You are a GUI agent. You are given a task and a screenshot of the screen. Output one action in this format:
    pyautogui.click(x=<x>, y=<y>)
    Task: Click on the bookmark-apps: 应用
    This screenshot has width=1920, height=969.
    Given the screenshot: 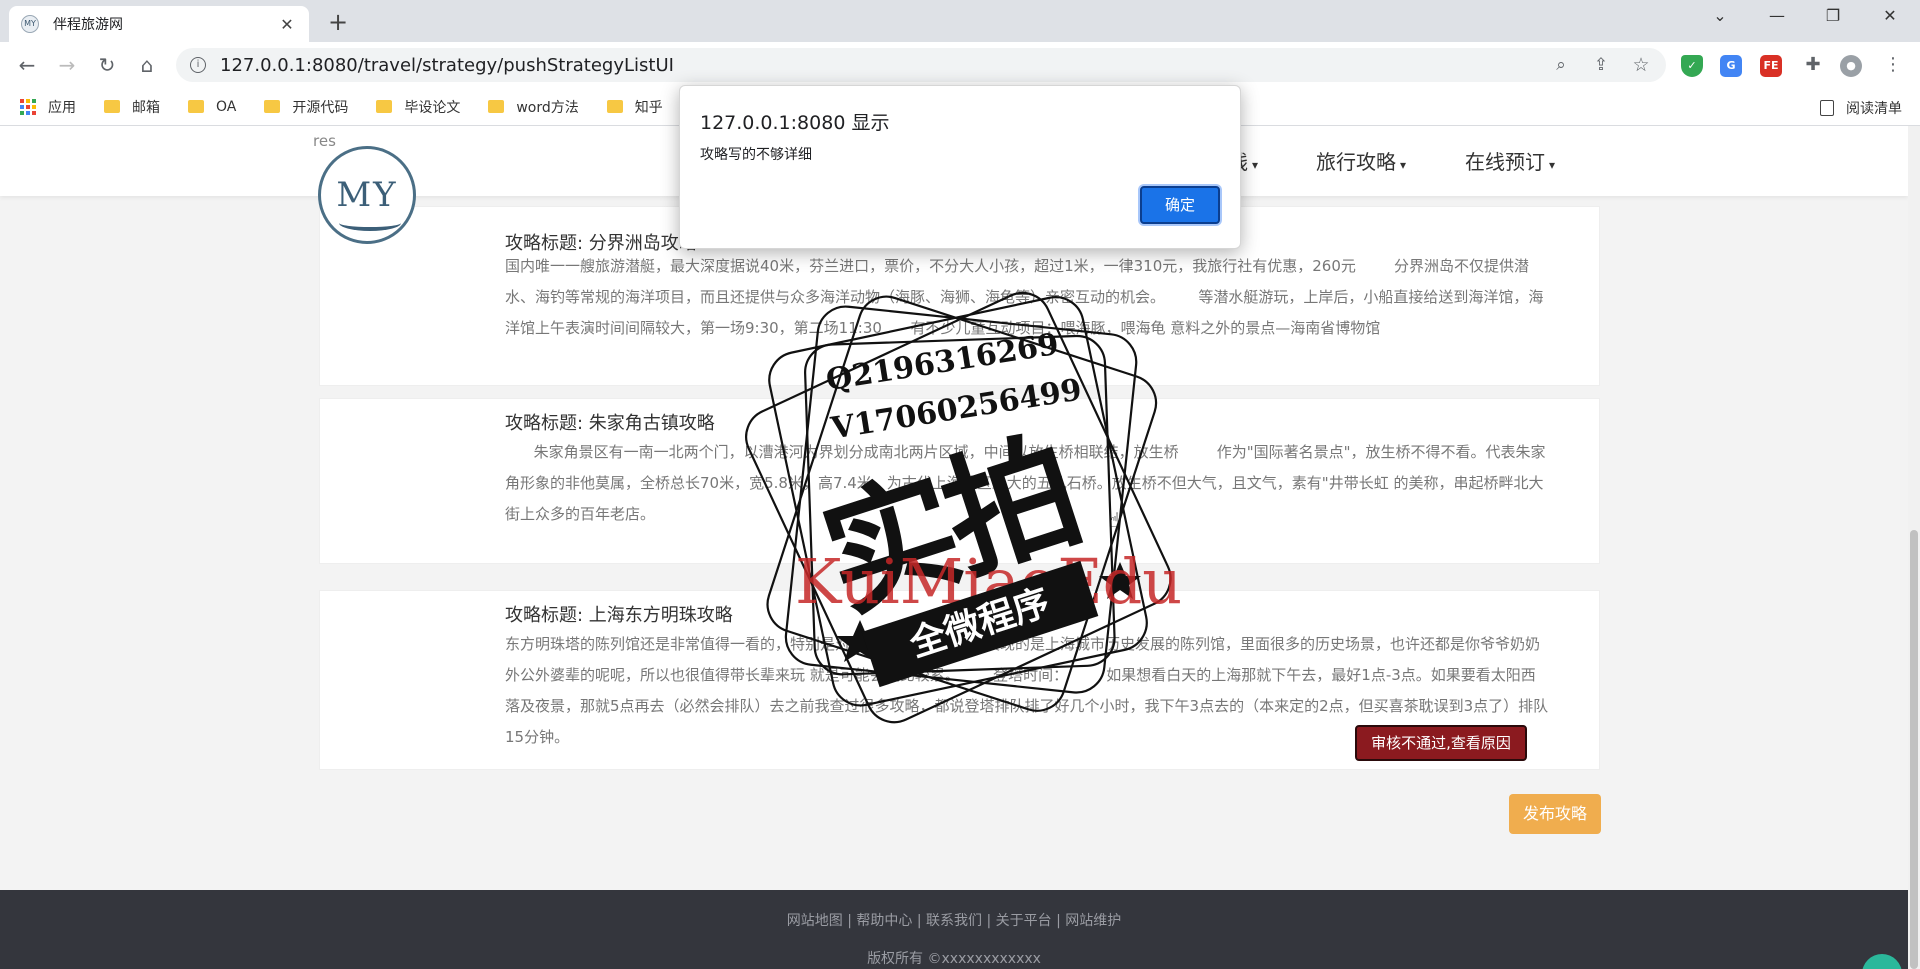 What is the action you would take?
    pyautogui.click(x=48, y=107)
    